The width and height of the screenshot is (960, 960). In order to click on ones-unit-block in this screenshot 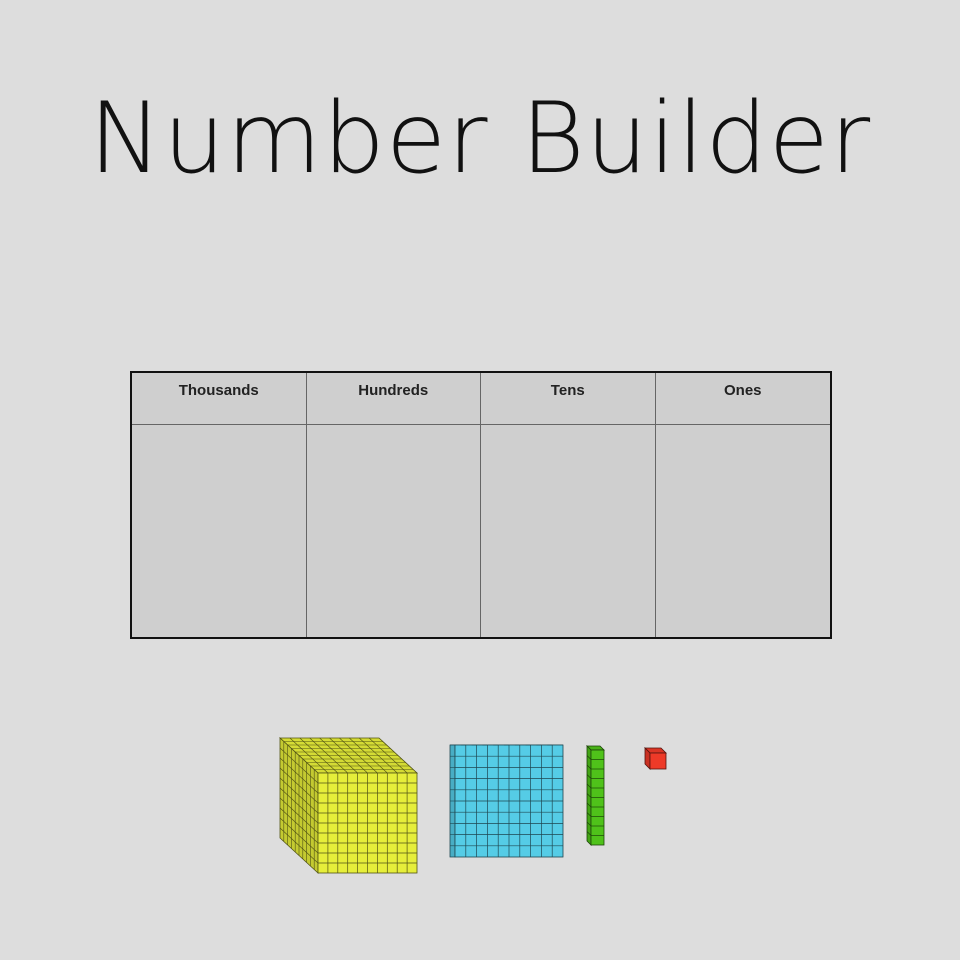, I will do `click(655, 758)`.